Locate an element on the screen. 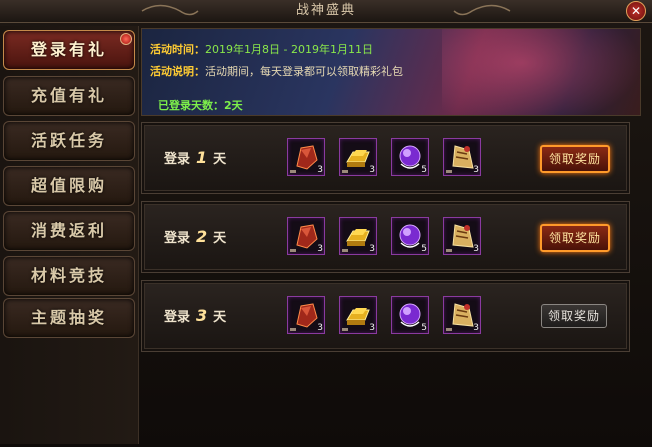  menu-item-theme-lottery: 主题抽奖 is located at coordinates (69, 318).